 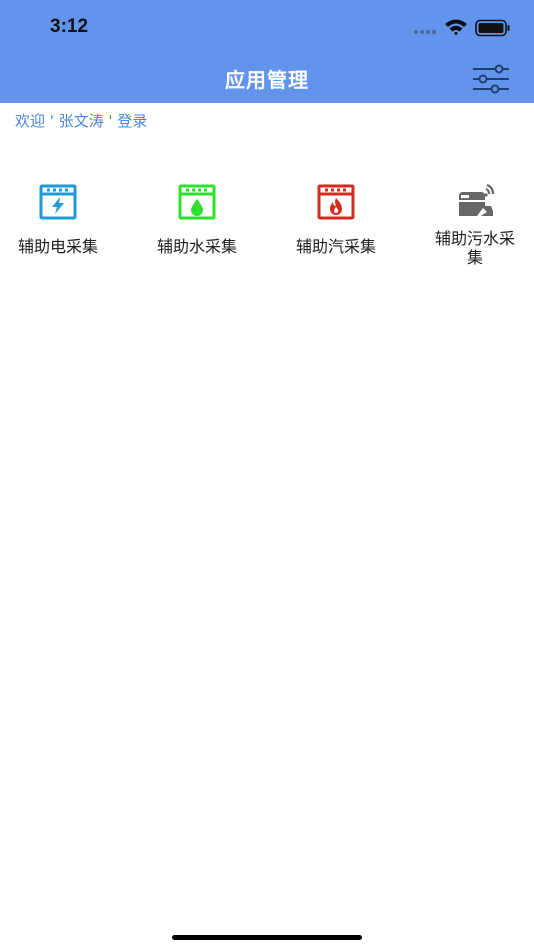 I want to click on module-label: 辅助电采集, so click(x=57, y=246).